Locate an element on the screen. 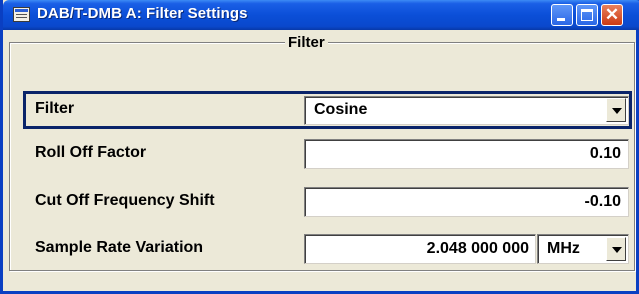 The height and width of the screenshot is (294, 639). cut-off-row: Cut Off Frequency Shift -0.10 is located at coordinates (327, 202).